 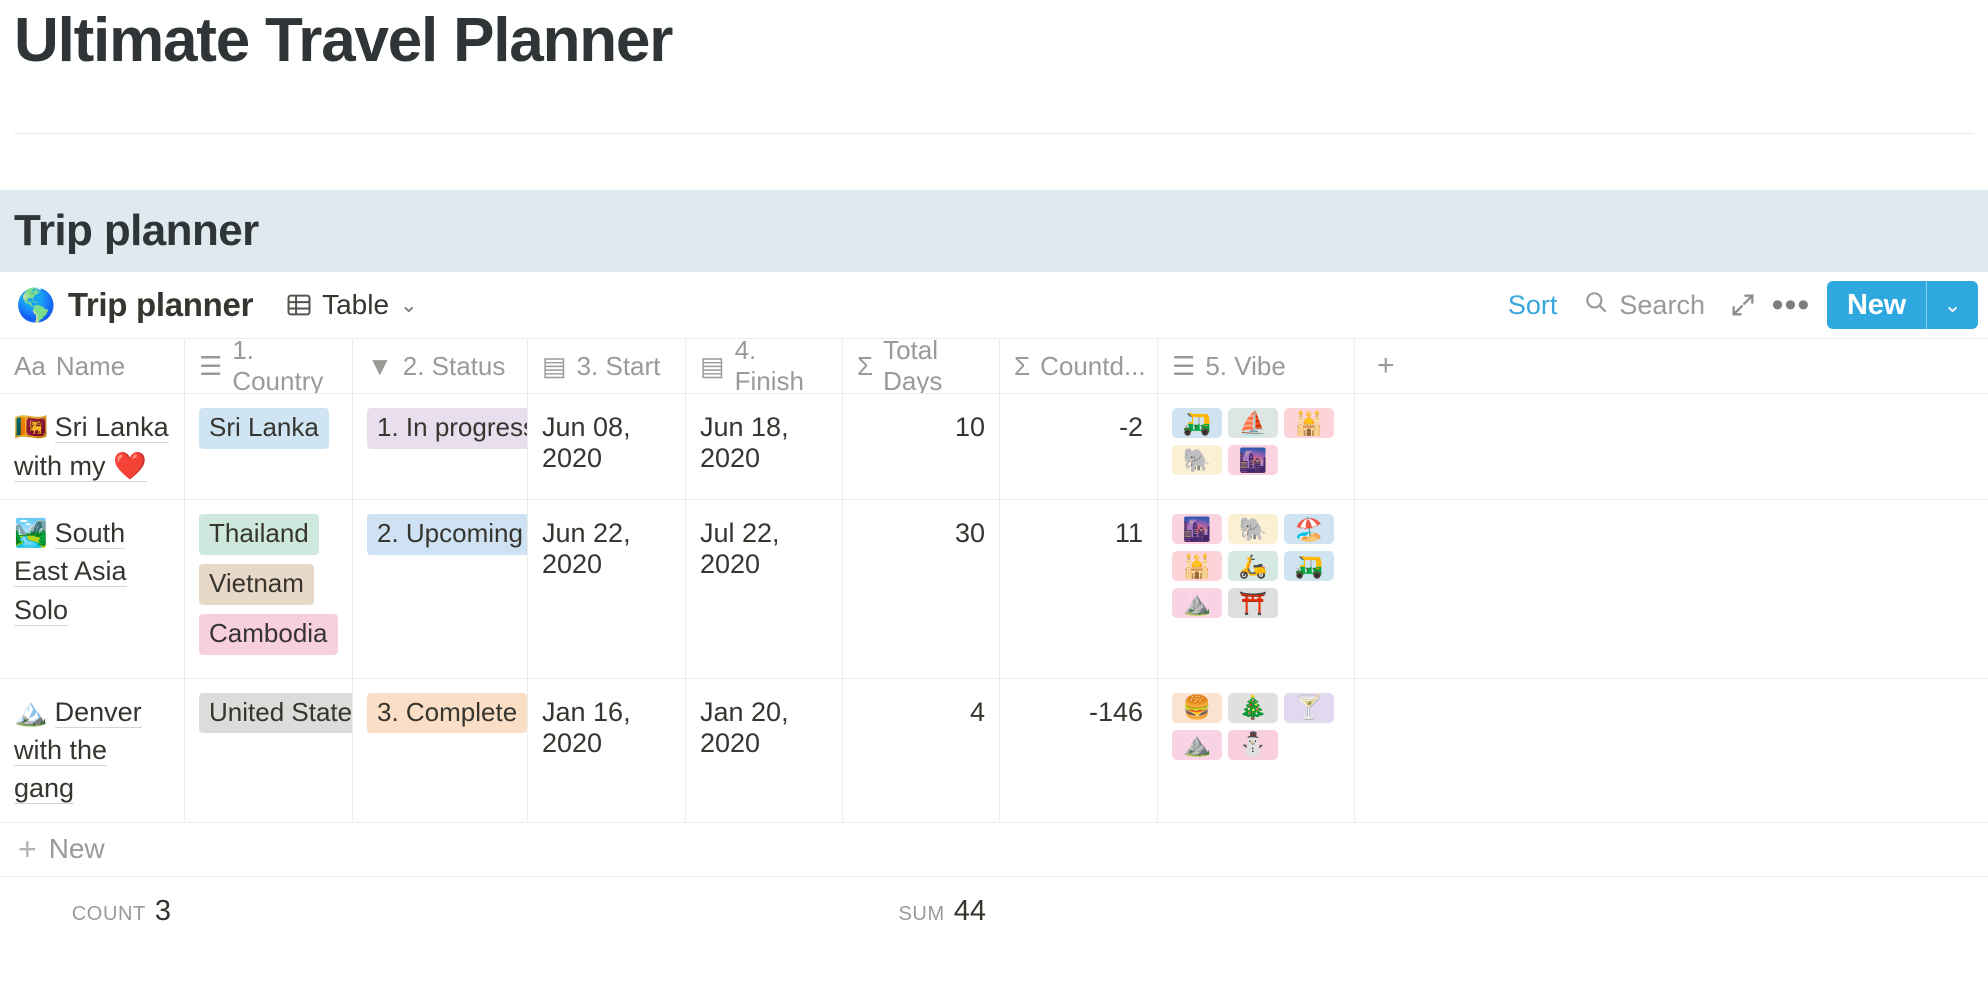 I want to click on column-header-finish: ▤ 4. Finish, so click(x=764, y=366).